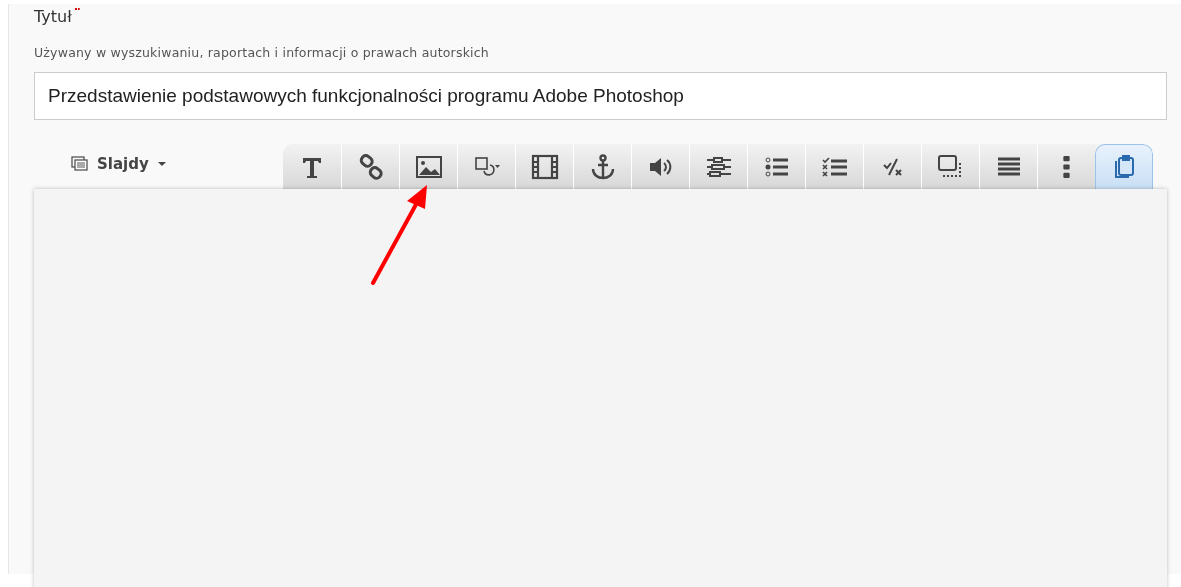 This screenshot has width=1181, height=587. Describe the element at coordinates (53, 17) in the screenshot. I see `field-label: Tytuł` at that location.